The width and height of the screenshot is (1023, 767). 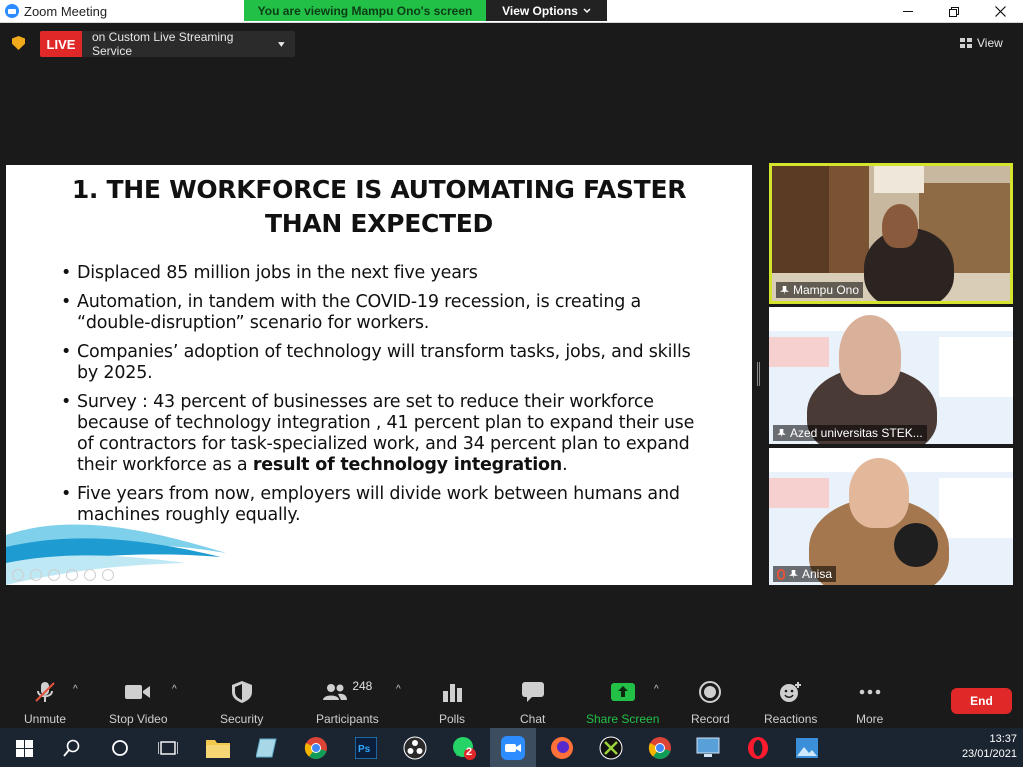 What do you see at coordinates (218, 748) in the screenshot?
I see `file-explorer-app` at bounding box center [218, 748].